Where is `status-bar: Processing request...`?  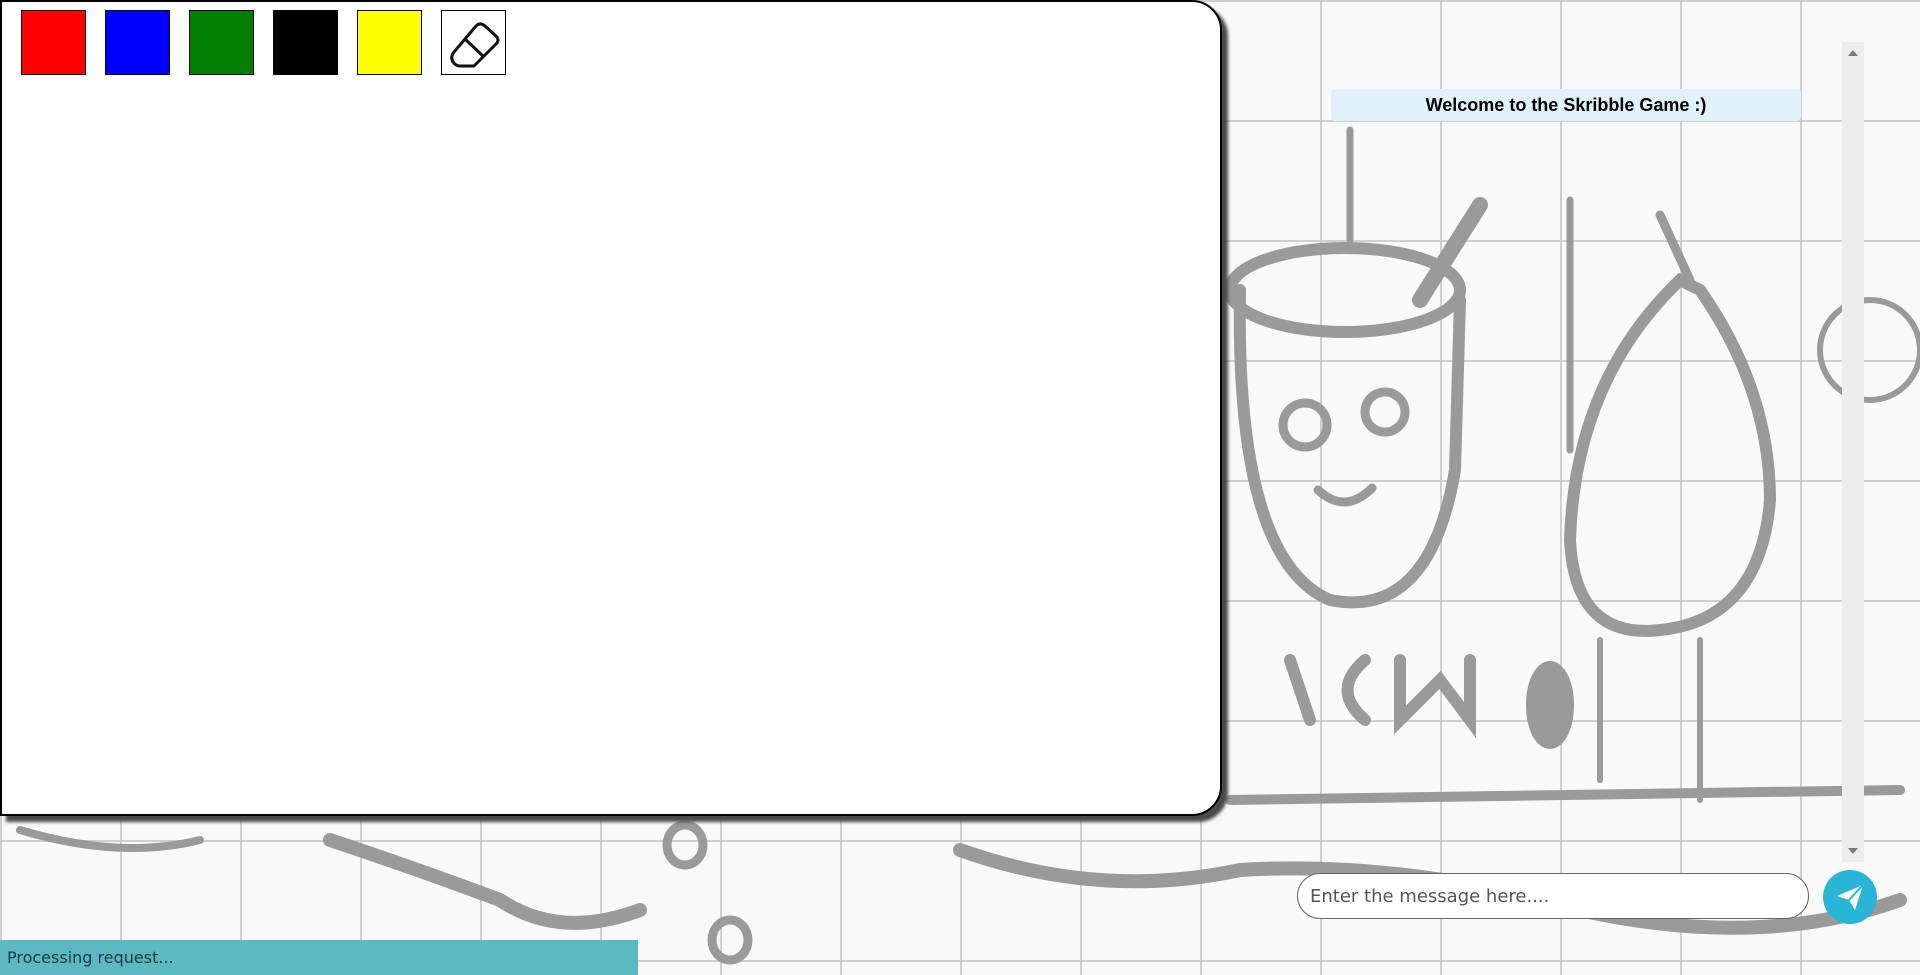
status-bar: Processing request... is located at coordinates (319, 957).